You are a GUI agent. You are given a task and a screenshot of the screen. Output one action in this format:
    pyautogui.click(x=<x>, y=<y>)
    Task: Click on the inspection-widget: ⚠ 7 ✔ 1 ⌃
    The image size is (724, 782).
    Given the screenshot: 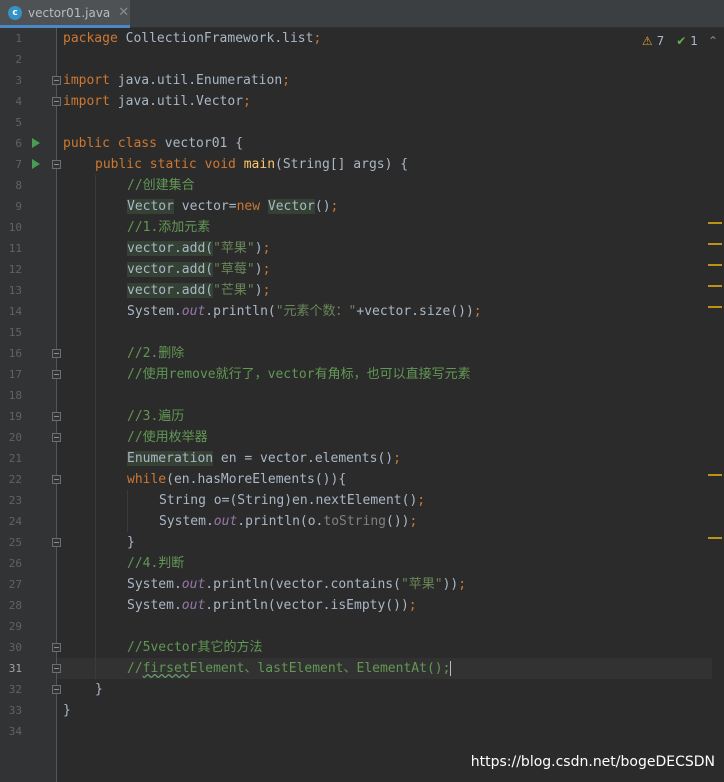 What is the action you would take?
    pyautogui.click(x=680, y=41)
    